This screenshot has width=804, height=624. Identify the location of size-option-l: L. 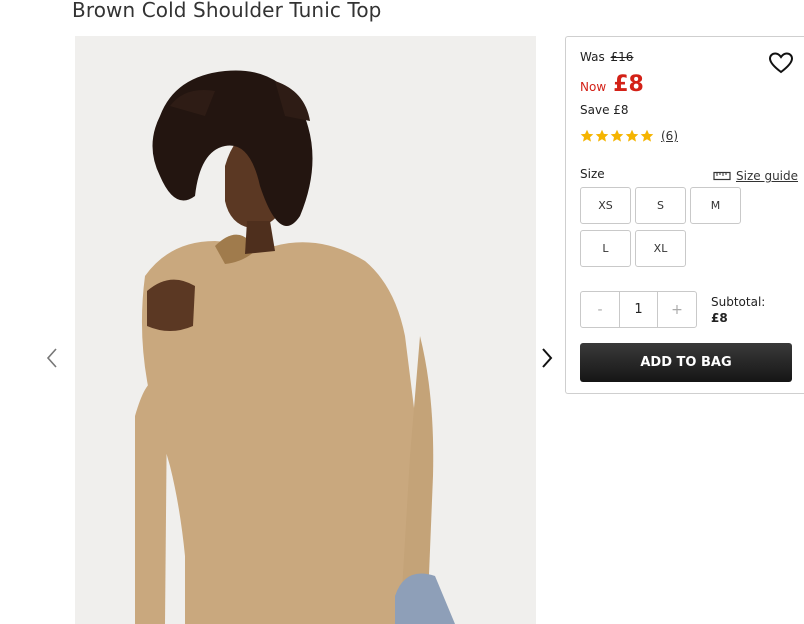
(605, 248).